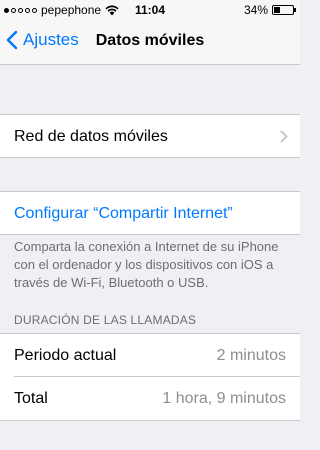  What do you see at coordinates (91, 136) in the screenshot?
I see `cellular-data-network-label: Red de datos móviles` at bounding box center [91, 136].